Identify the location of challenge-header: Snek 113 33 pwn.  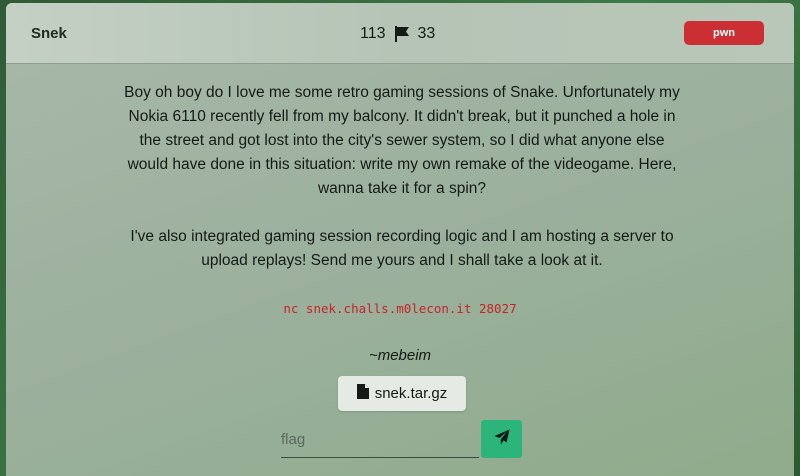
(400, 33).